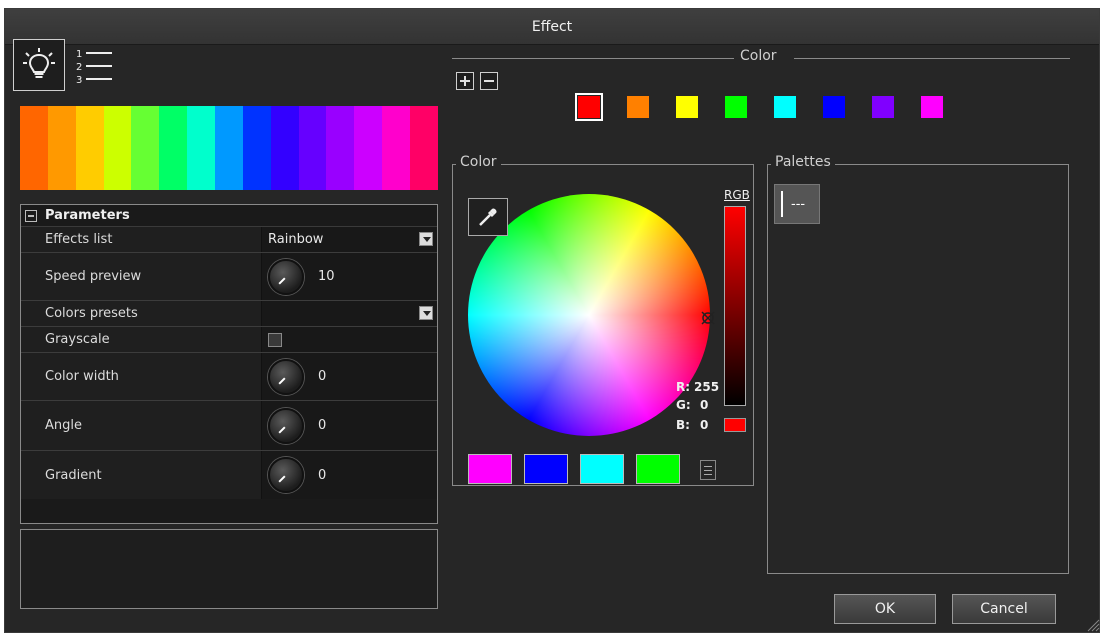 This screenshot has height=633, width=1104. Describe the element at coordinates (87, 215) in the screenshot. I see `parameters-title: Parameters` at that location.